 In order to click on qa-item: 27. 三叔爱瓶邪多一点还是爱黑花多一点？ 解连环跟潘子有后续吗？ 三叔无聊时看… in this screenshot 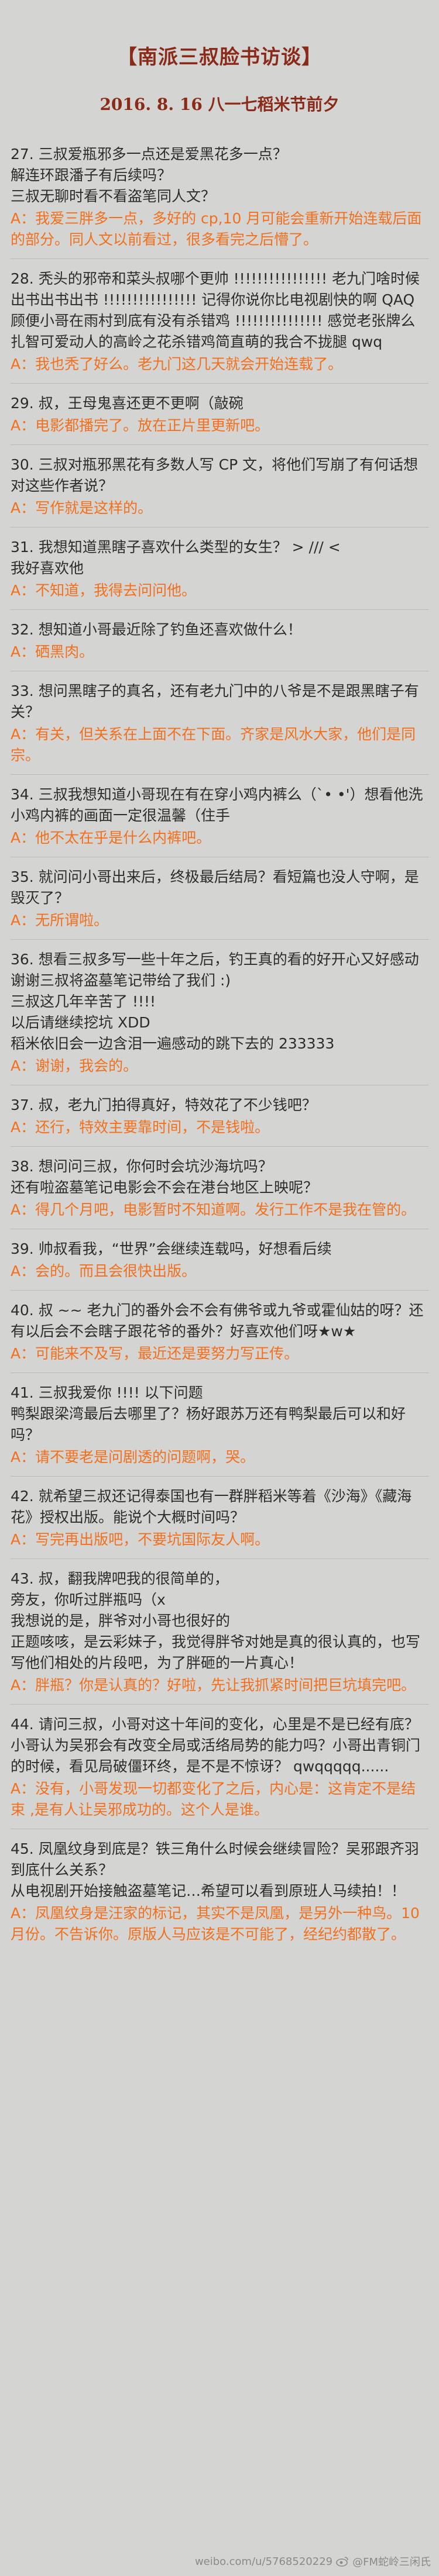, I will do `click(220, 196)`.